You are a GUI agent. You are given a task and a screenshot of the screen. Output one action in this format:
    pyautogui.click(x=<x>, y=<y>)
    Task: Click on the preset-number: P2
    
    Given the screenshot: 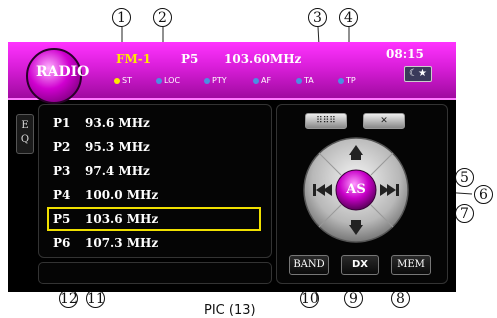 What is the action you would take?
    pyautogui.click(x=62, y=147)
    